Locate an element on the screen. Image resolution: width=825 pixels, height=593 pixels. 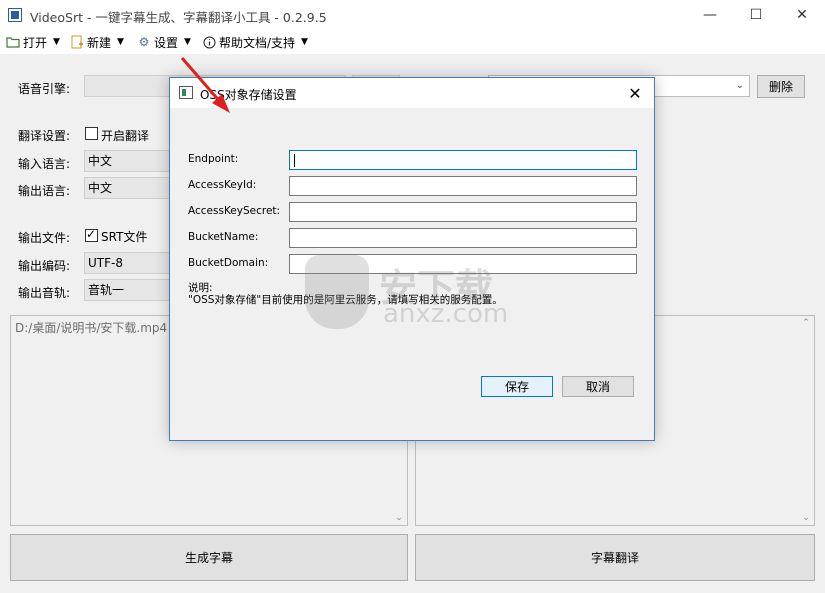
bucket-domain-label: BucketDomain: is located at coordinates (228, 263).